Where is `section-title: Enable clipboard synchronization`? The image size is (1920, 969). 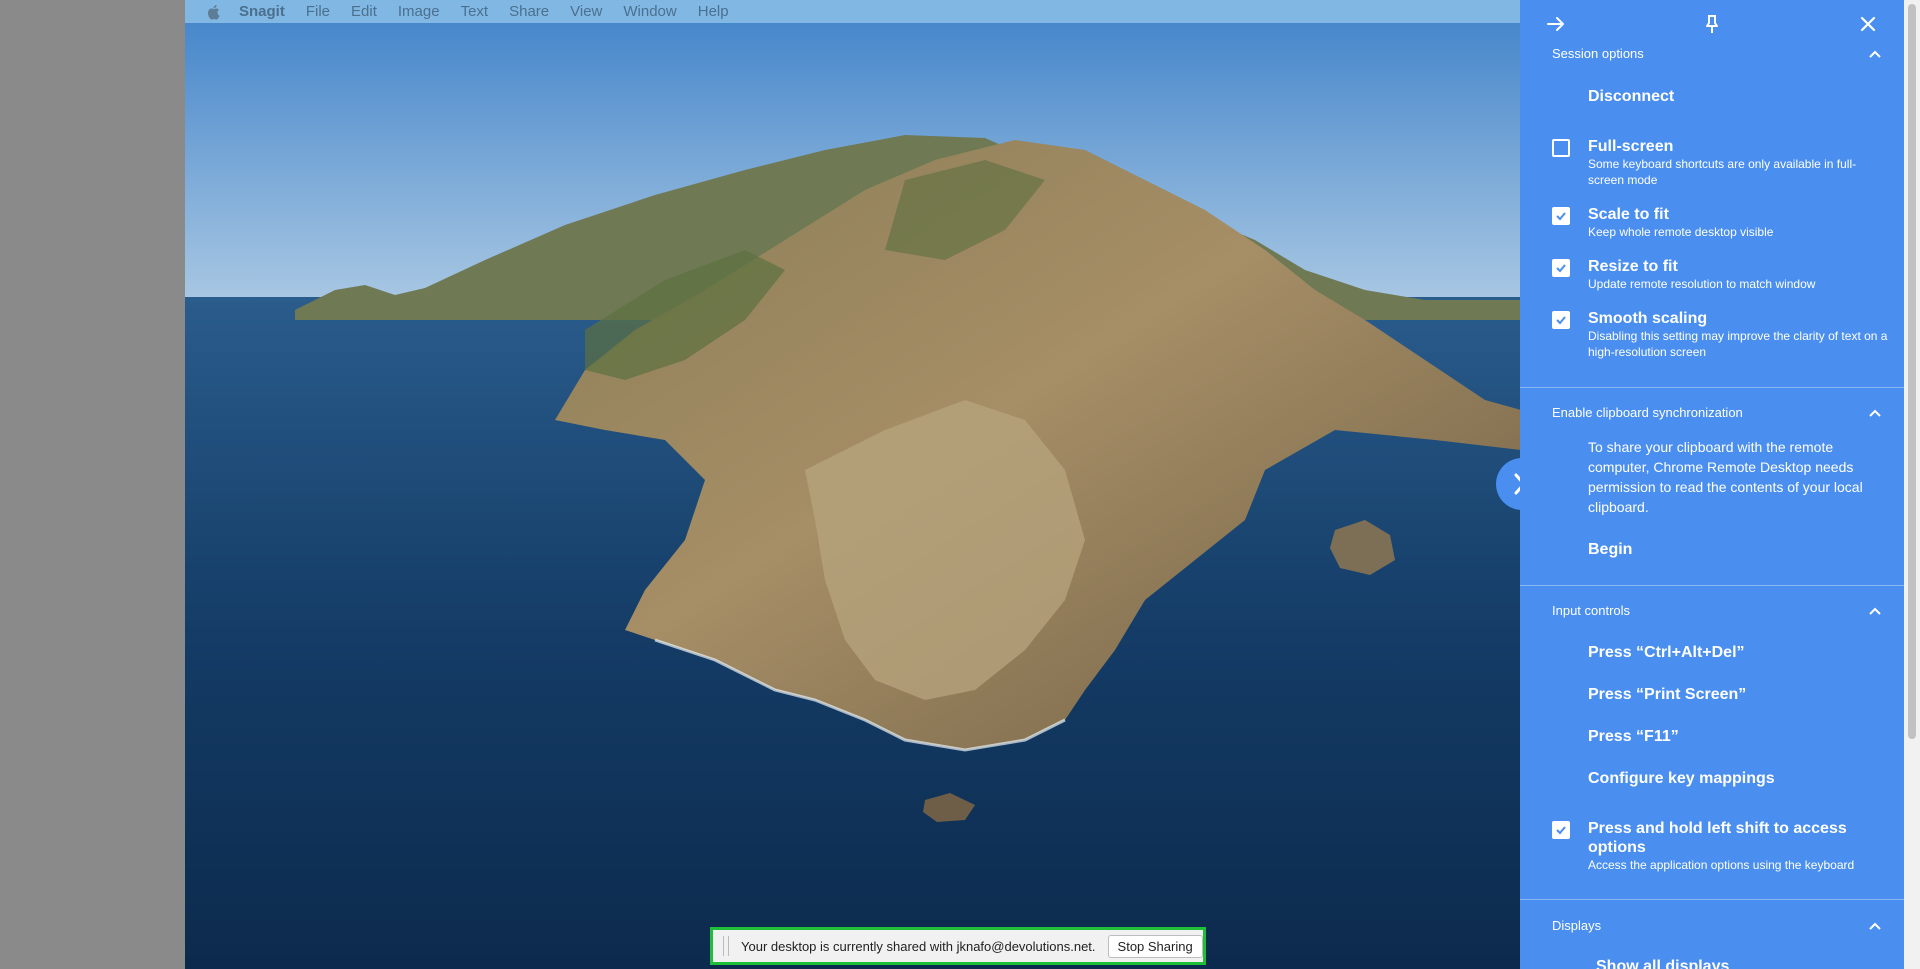
section-title: Enable clipboard synchronization is located at coordinates (1647, 412).